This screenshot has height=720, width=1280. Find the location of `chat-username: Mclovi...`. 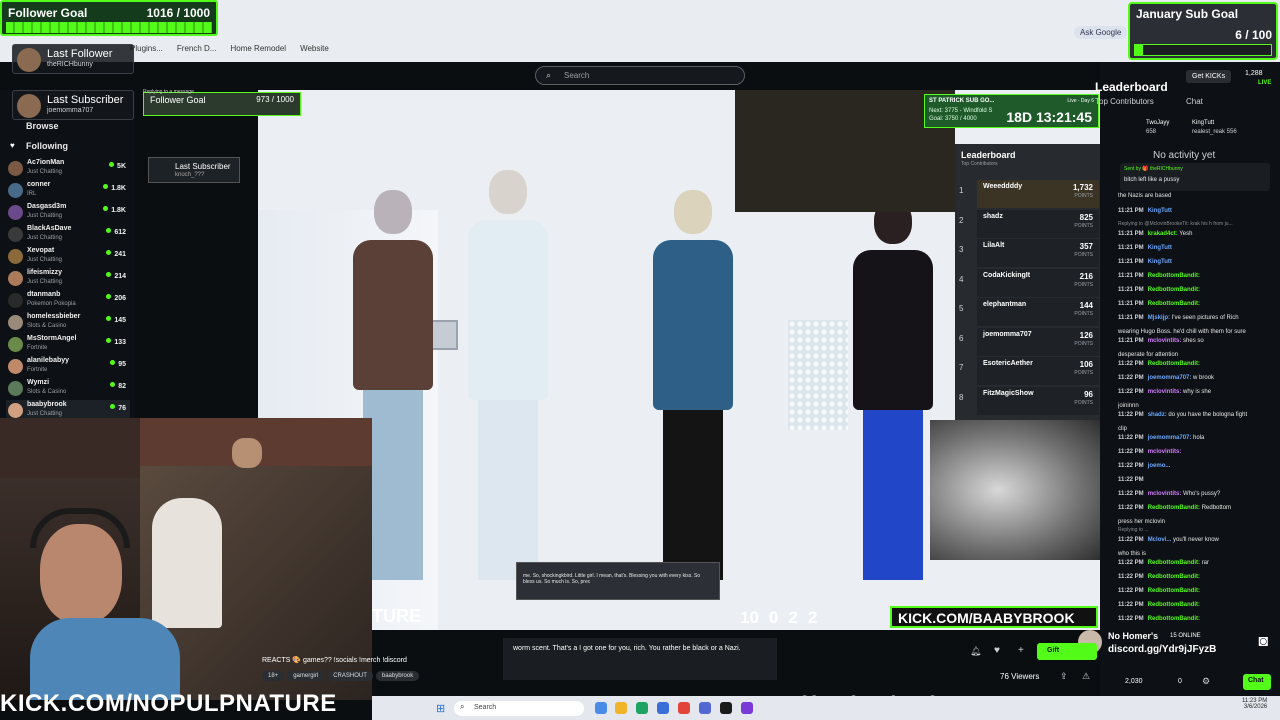

chat-username: Mclovi... is located at coordinates (1160, 540).